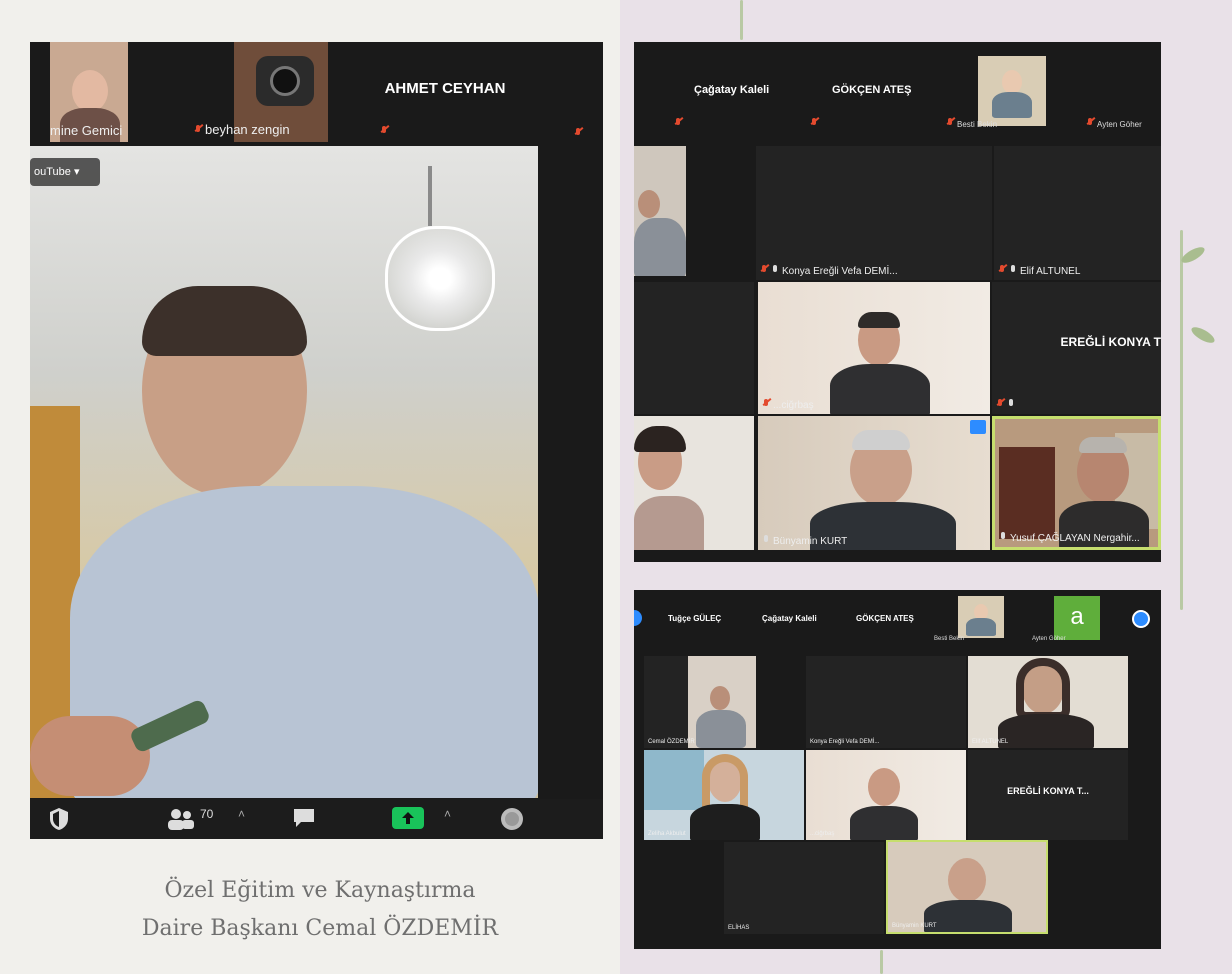  What do you see at coordinates (967, 887) in the screenshot?
I see `video-tile-active-speaker: Bünyamin KURT` at bounding box center [967, 887].